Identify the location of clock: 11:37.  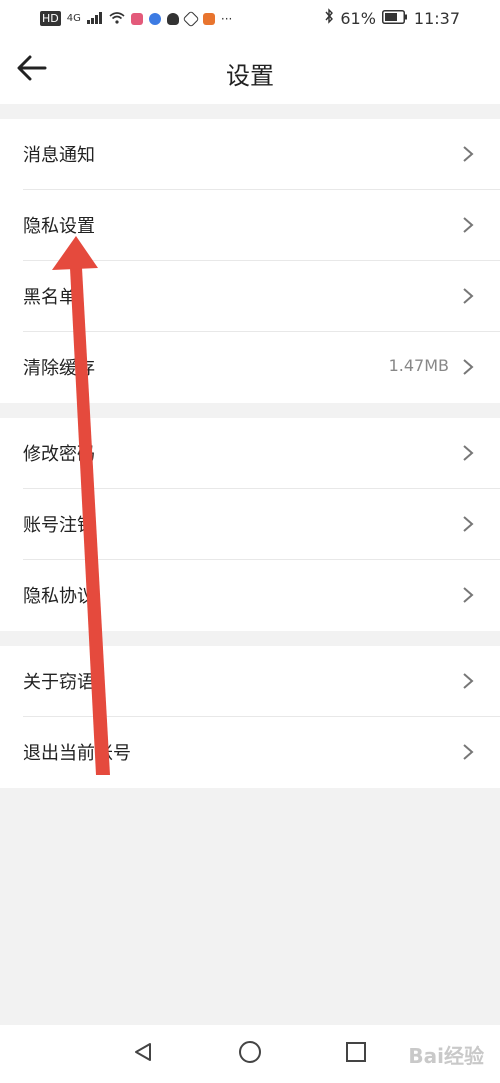
(436, 18).